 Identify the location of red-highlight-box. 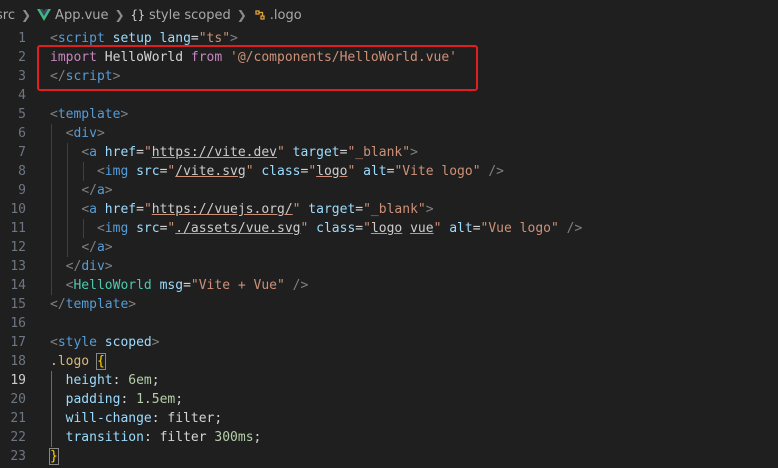
(257, 68).